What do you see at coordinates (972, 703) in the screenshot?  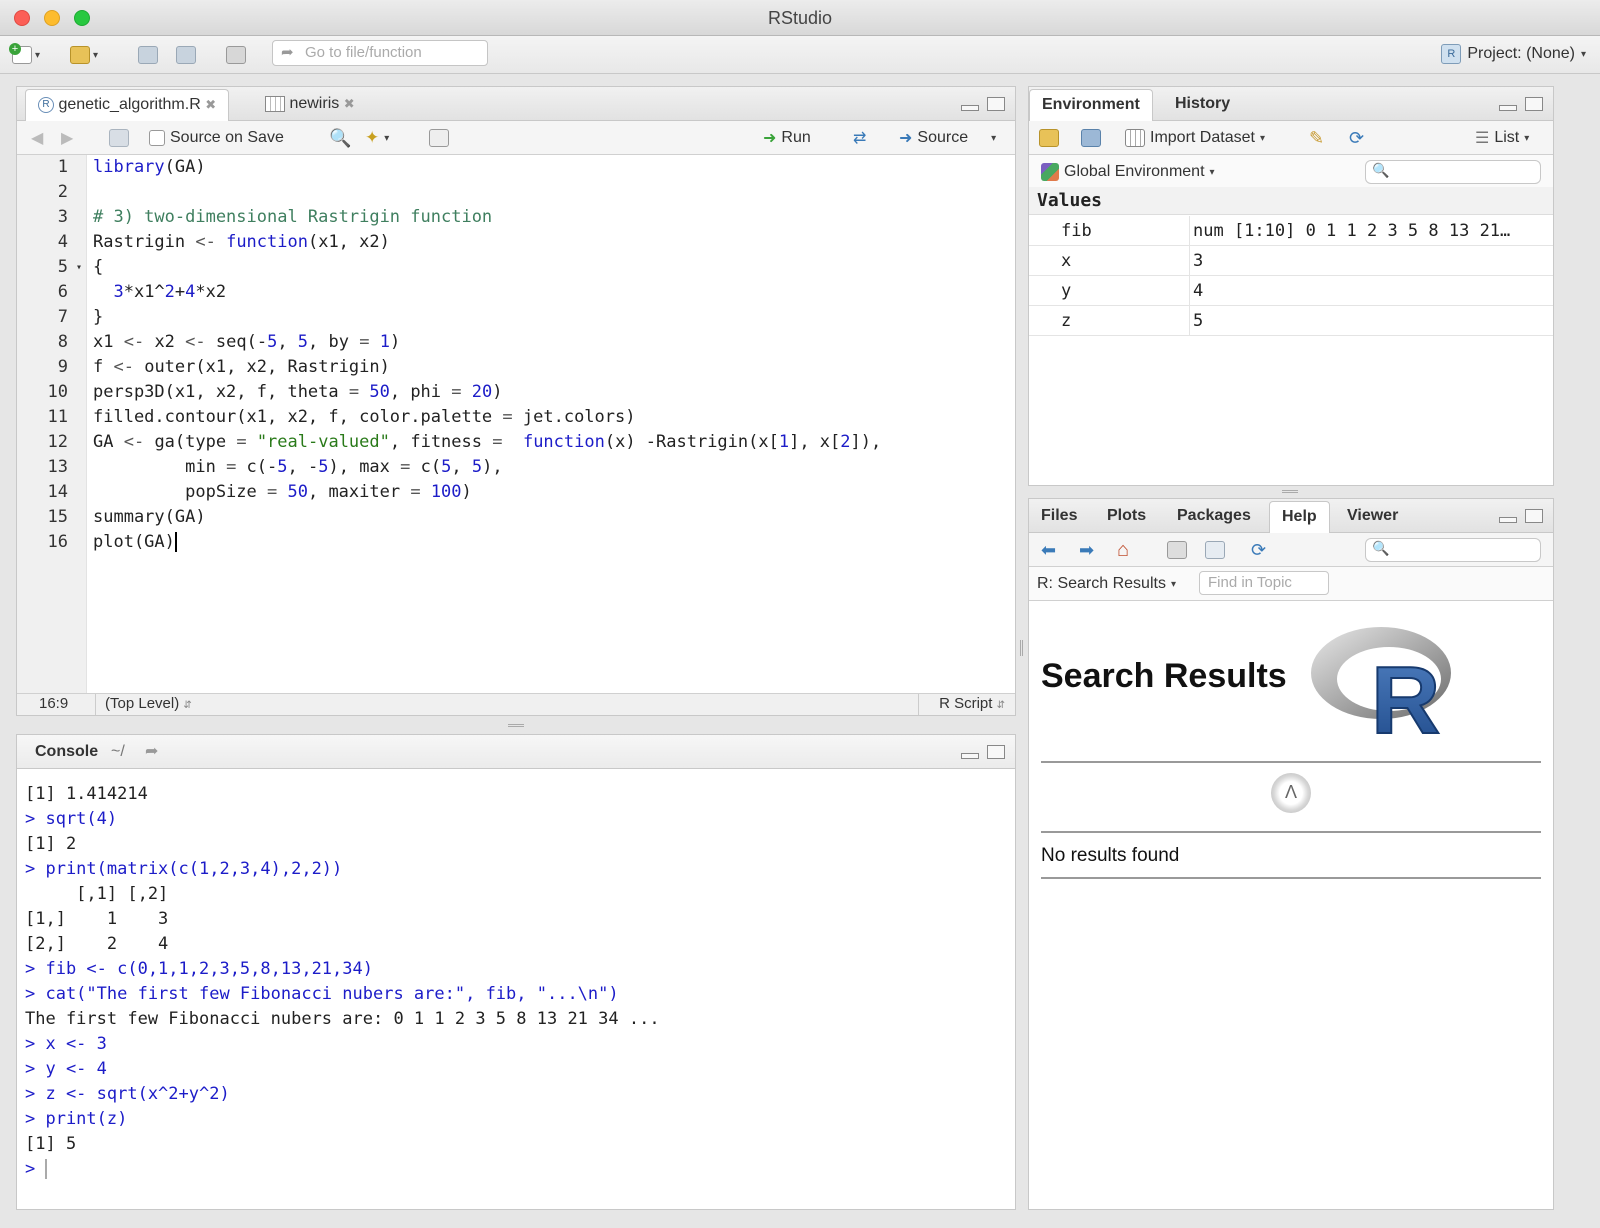 I see `file-type-selector: R Script ⇵` at bounding box center [972, 703].